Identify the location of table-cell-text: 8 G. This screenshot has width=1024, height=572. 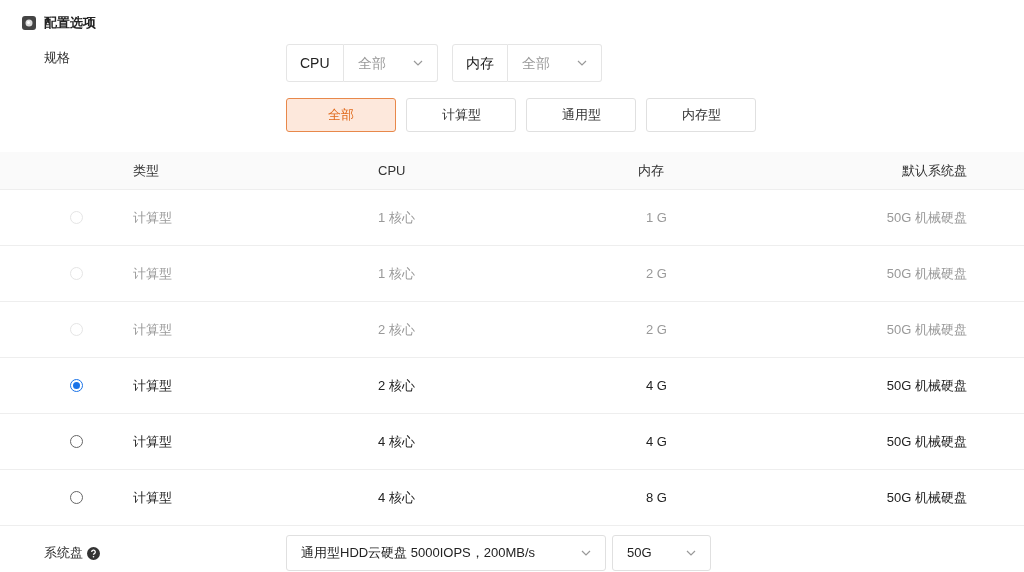
(656, 497).